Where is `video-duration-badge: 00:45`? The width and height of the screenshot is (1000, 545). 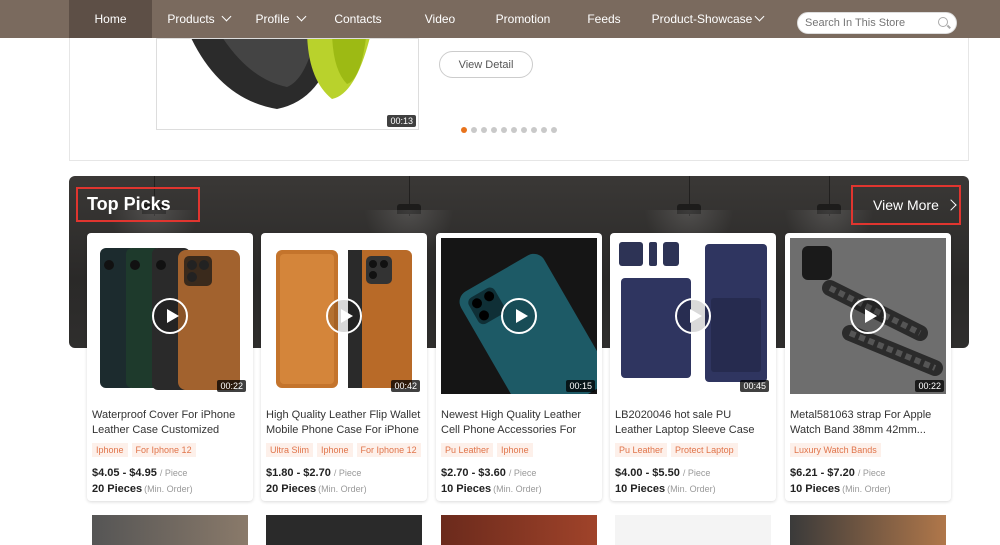 video-duration-badge: 00:45 is located at coordinates (754, 386).